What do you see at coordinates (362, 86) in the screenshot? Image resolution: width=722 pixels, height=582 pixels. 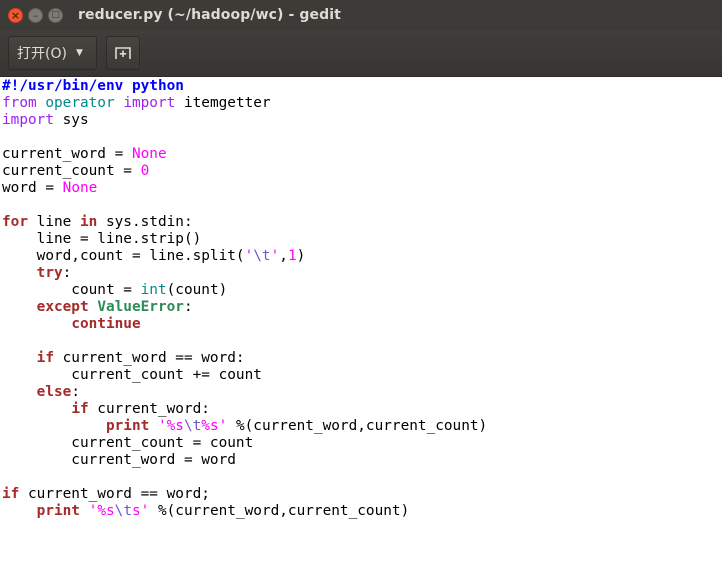 I see `code-line: #!/usr/bin/env python` at bounding box center [362, 86].